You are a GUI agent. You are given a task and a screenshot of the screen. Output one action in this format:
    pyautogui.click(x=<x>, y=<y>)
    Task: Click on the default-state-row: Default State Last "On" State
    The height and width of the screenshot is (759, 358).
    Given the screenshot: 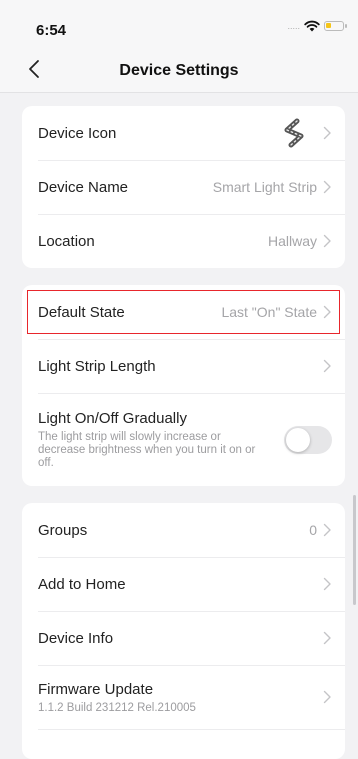 What is the action you would take?
    pyautogui.click(x=183, y=312)
    